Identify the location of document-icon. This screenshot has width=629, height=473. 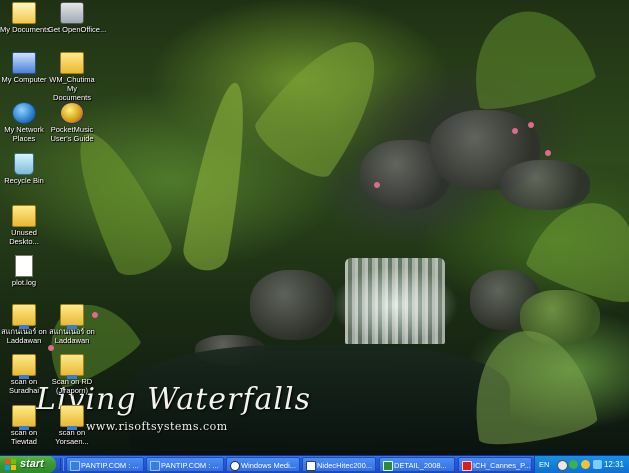
(311, 466).